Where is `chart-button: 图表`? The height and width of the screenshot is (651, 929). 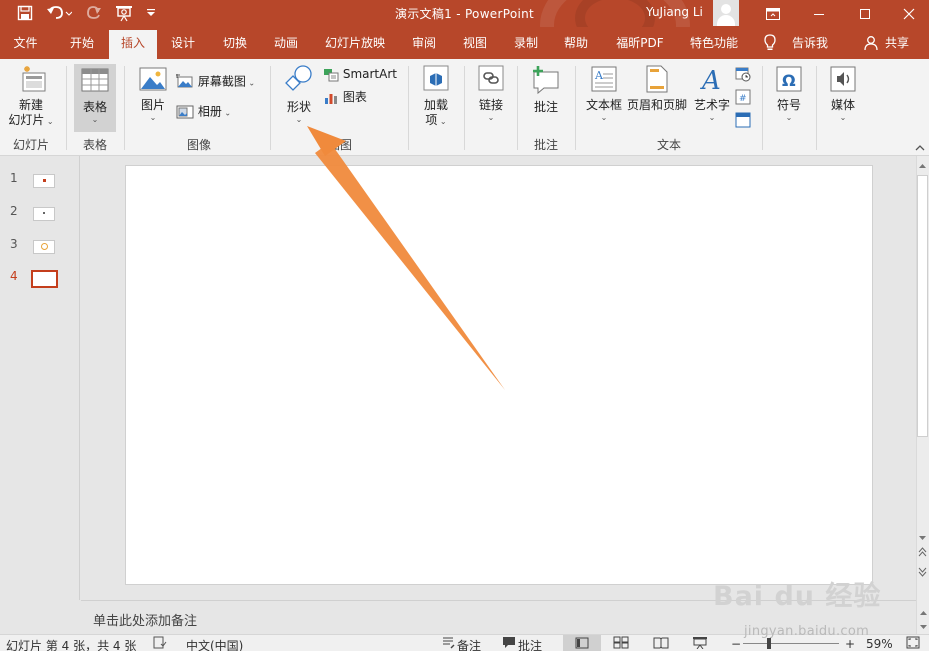 chart-button: 图表 is located at coordinates (353, 97).